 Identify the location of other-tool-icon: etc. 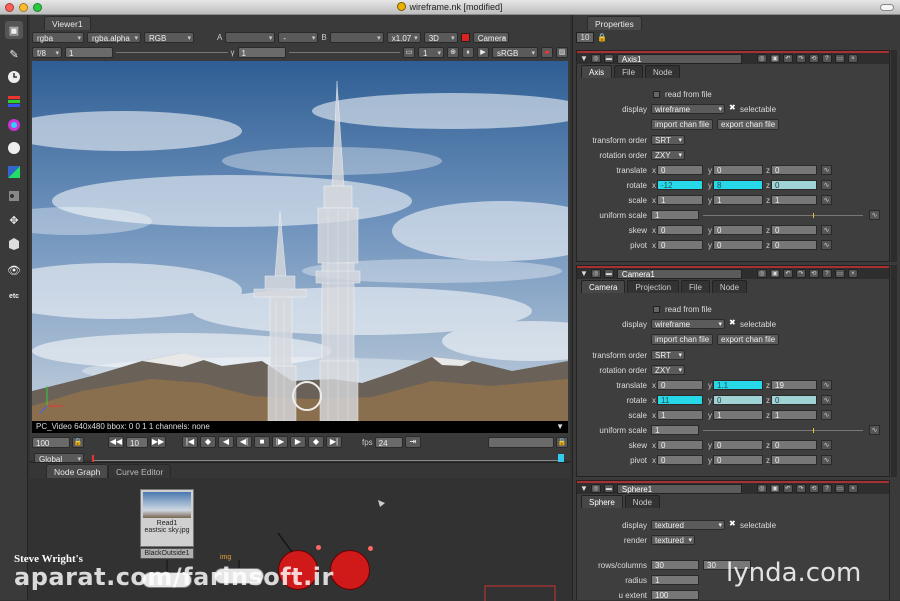
(14, 296).